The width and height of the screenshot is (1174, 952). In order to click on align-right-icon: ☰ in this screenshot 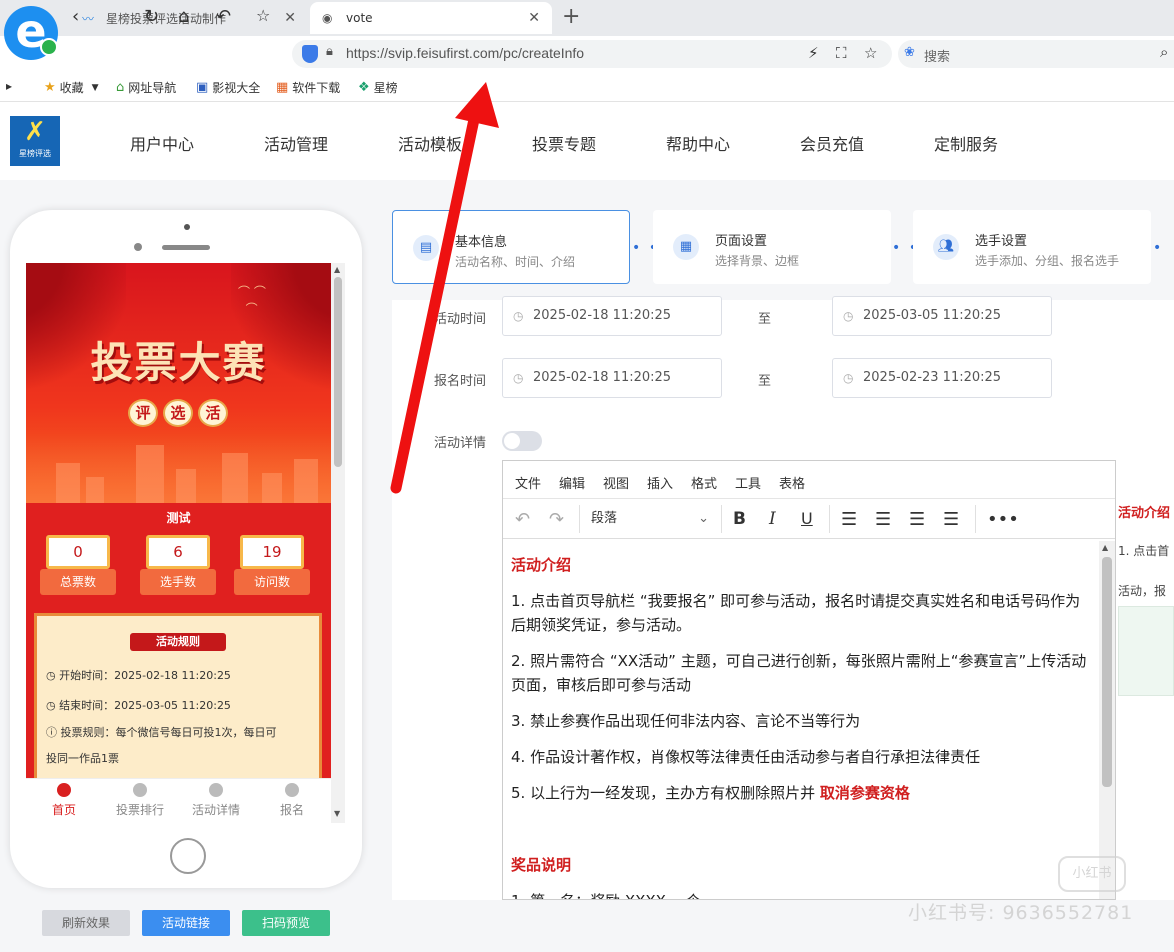, I will do `click(917, 519)`.